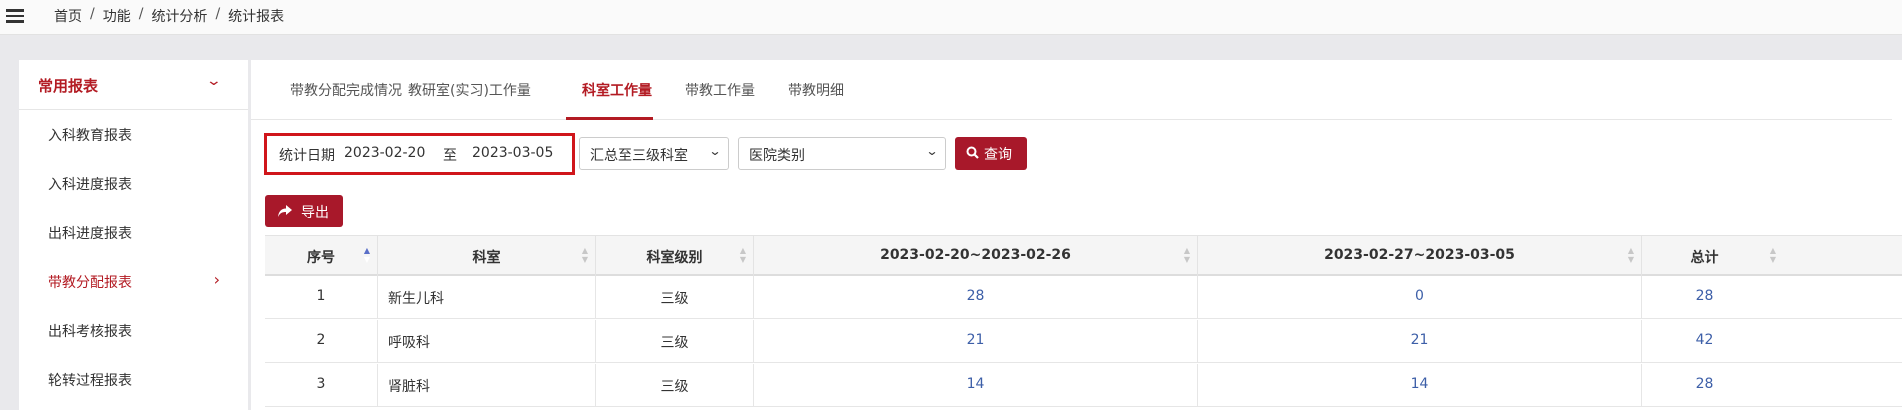 This screenshot has width=1902, height=410. Describe the element at coordinates (346, 90) in the screenshot. I see `tab-teaching-allocation-status: 带教分配完成情况` at that location.